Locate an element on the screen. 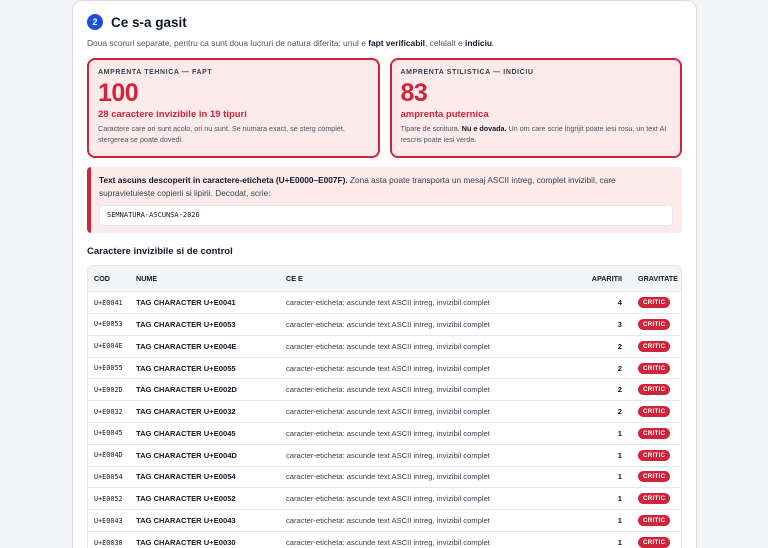 The width and height of the screenshot is (768, 548). char-name-cell: TAG CHARACTER U+E0054 is located at coordinates (186, 477).